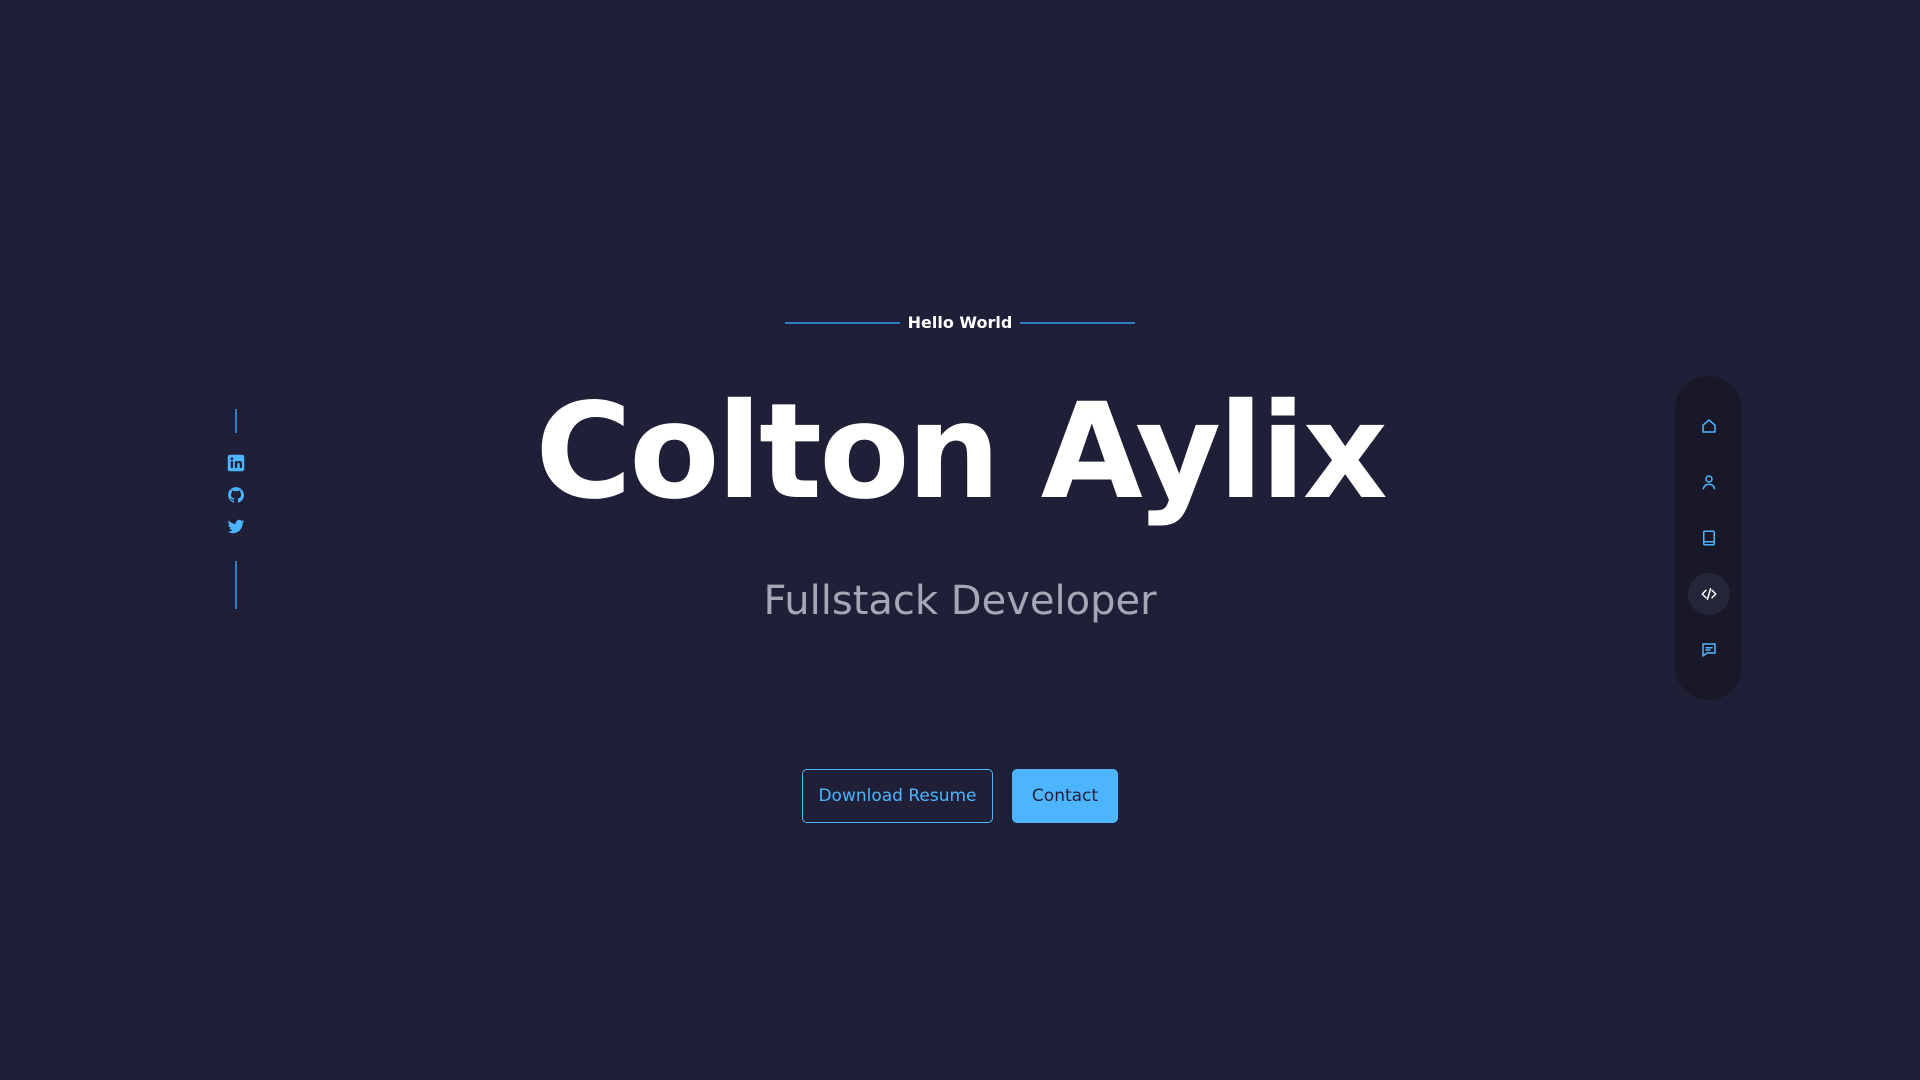 The width and height of the screenshot is (1920, 1080). I want to click on cta-buttons: Download Resume Contact, so click(960, 796).